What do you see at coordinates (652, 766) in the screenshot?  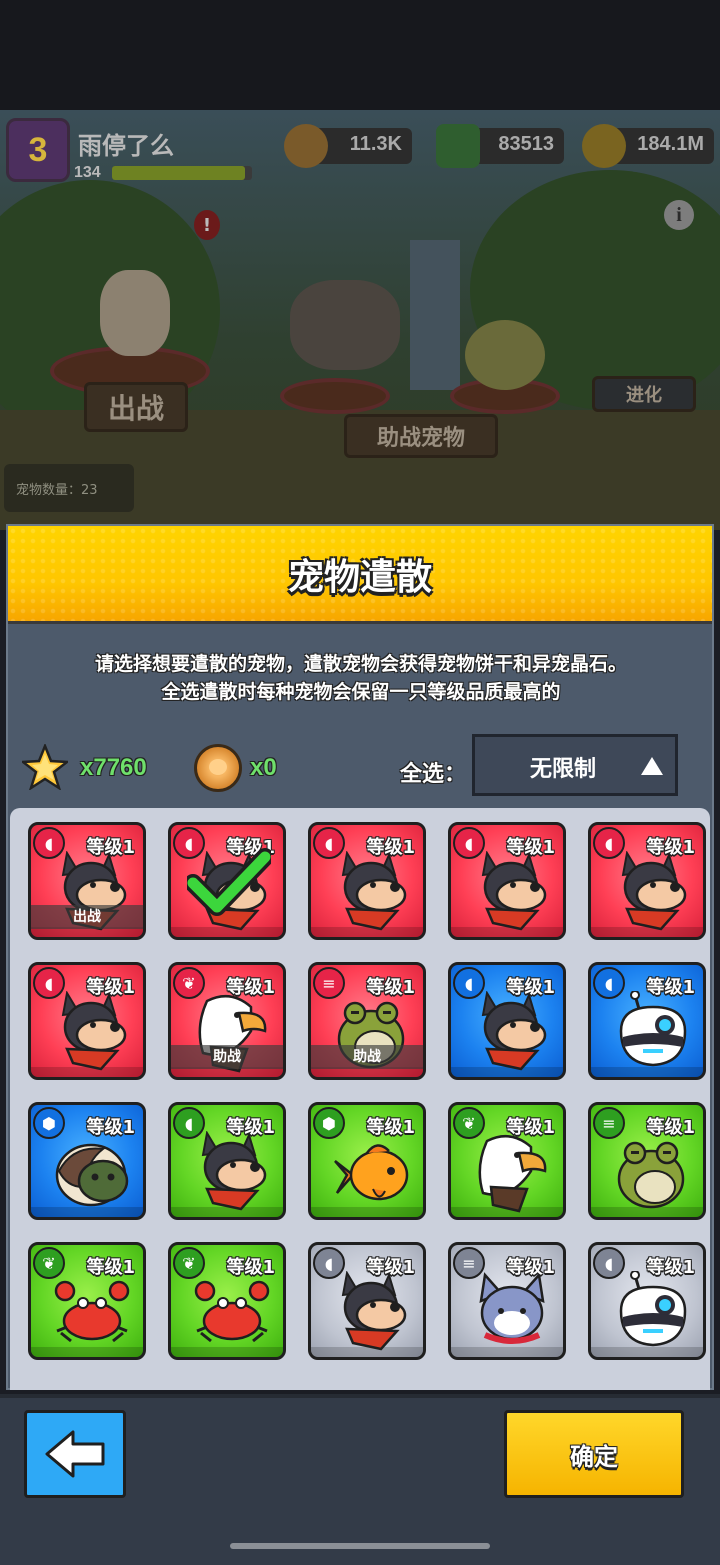 I see `triangle-up-icon` at bounding box center [652, 766].